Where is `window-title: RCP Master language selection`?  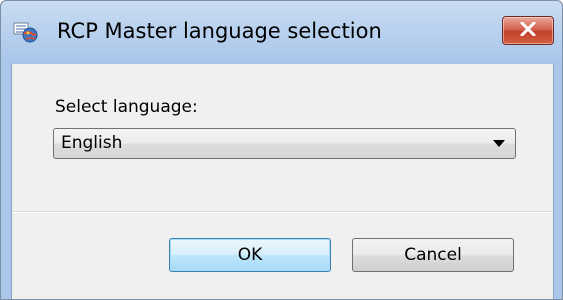 window-title: RCP Master language selection is located at coordinates (219, 31).